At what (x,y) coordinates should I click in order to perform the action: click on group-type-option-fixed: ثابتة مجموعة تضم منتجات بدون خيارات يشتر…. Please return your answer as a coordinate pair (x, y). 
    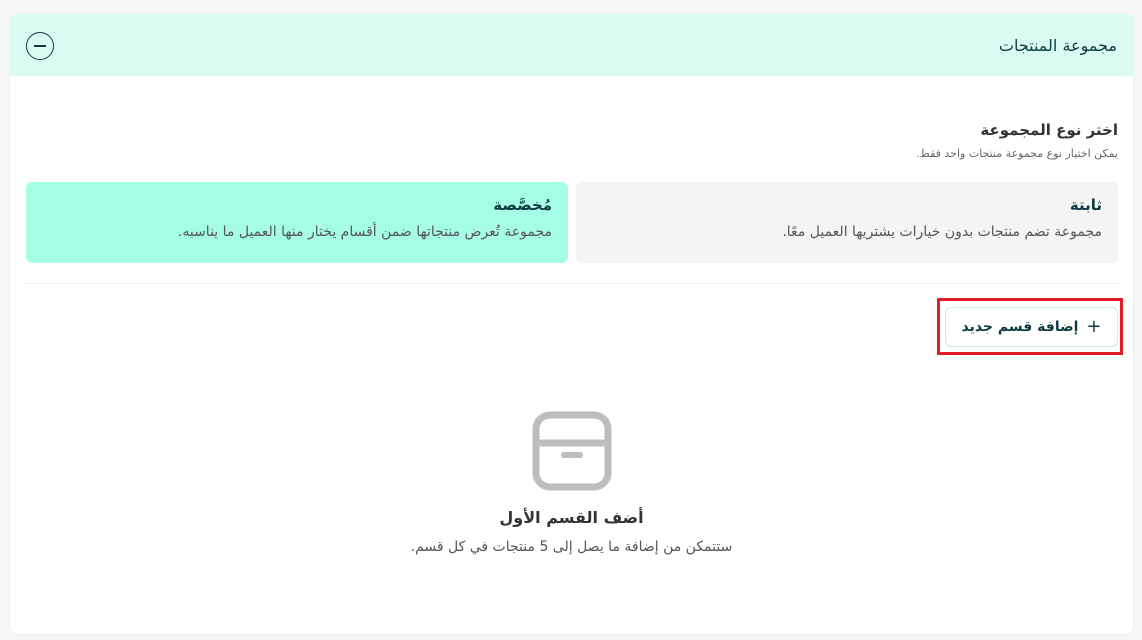
    Looking at the image, I should click on (847, 222).